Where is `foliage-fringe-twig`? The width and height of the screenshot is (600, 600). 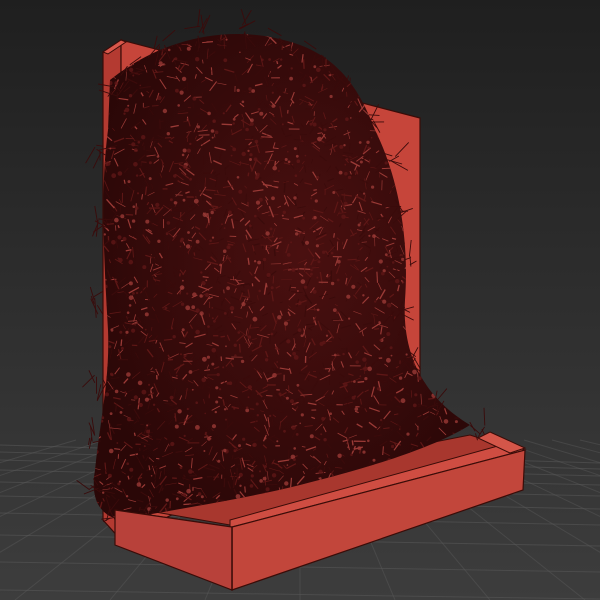 foliage-fringe-twig is located at coordinates (374, 115).